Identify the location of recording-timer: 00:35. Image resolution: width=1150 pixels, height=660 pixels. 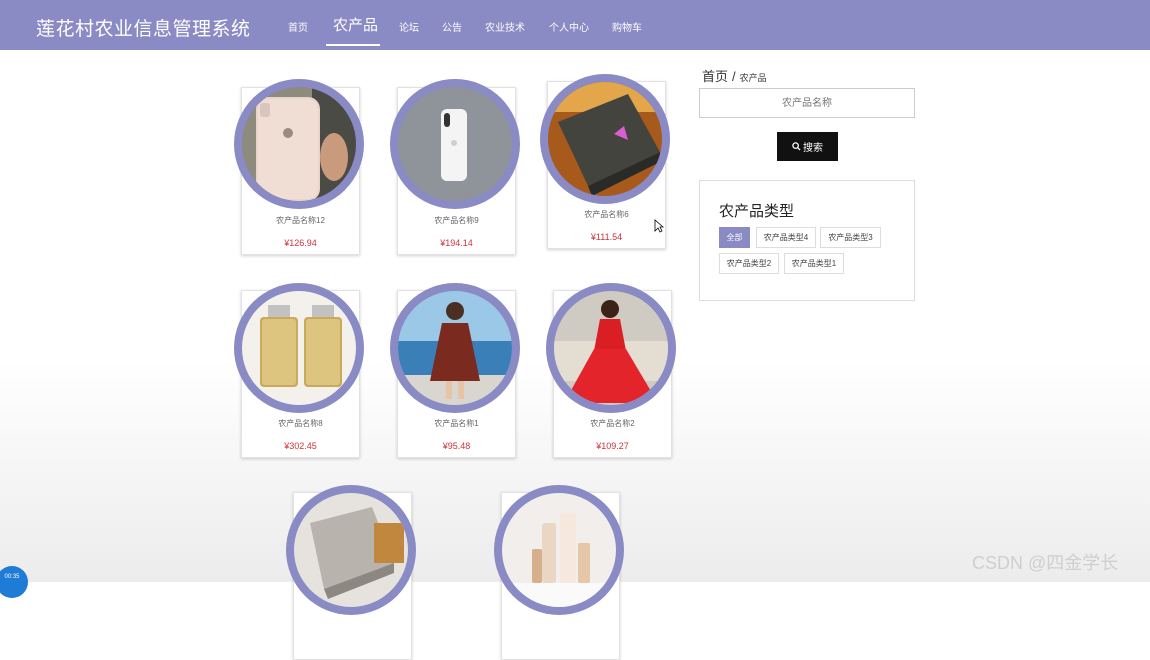
(14, 582).